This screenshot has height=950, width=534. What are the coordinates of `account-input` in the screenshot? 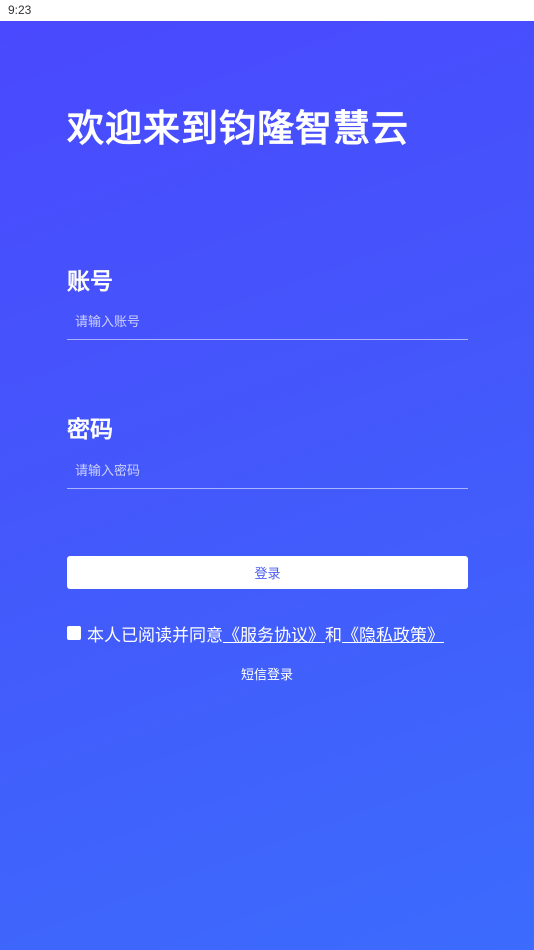 It's located at (267, 322).